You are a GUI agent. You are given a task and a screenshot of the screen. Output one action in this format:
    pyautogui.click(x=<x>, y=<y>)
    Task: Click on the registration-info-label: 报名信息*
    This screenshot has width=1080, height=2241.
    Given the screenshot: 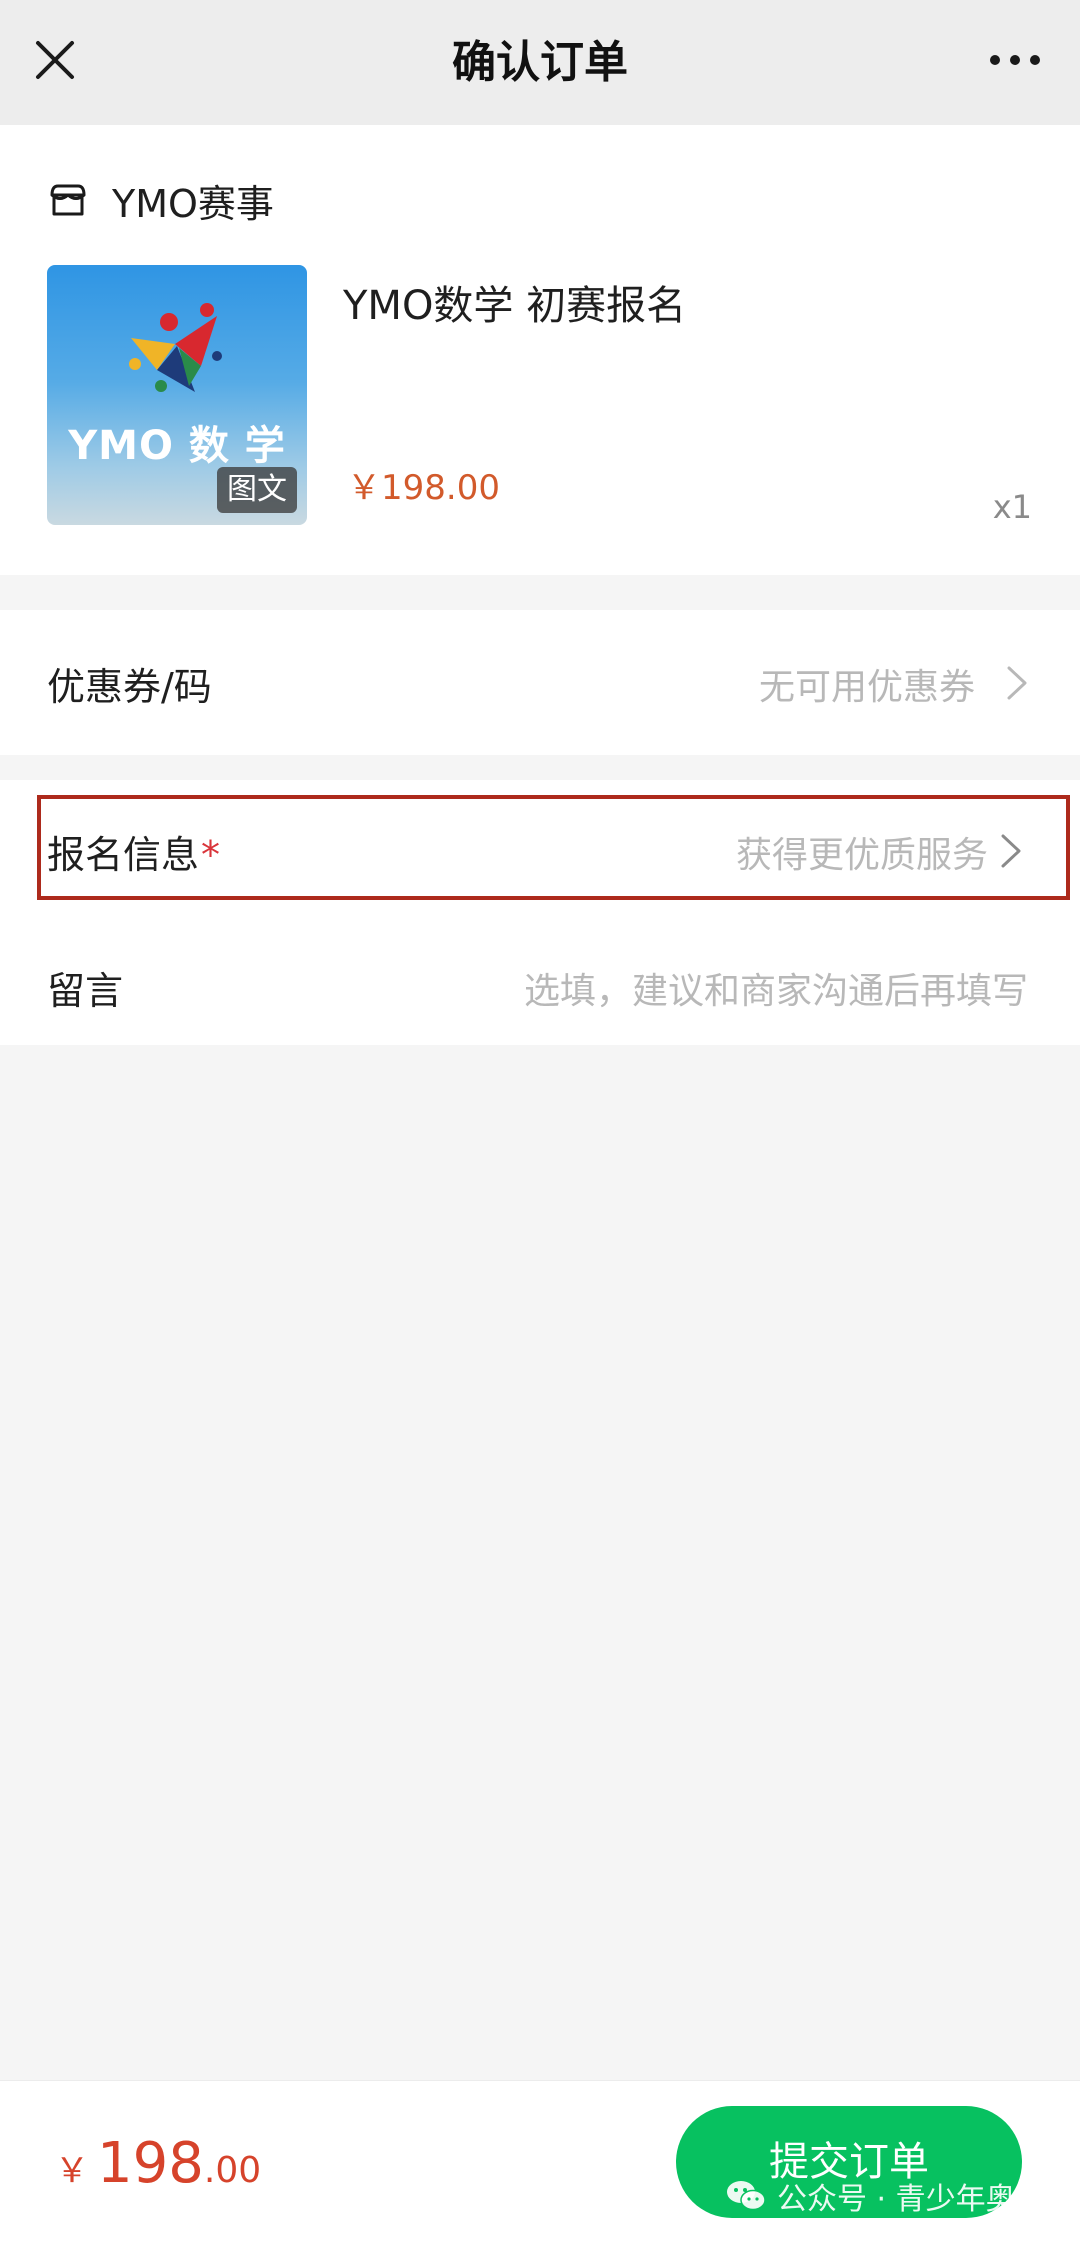 What is the action you would take?
    pyautogui.click(x=133, y=851)
    